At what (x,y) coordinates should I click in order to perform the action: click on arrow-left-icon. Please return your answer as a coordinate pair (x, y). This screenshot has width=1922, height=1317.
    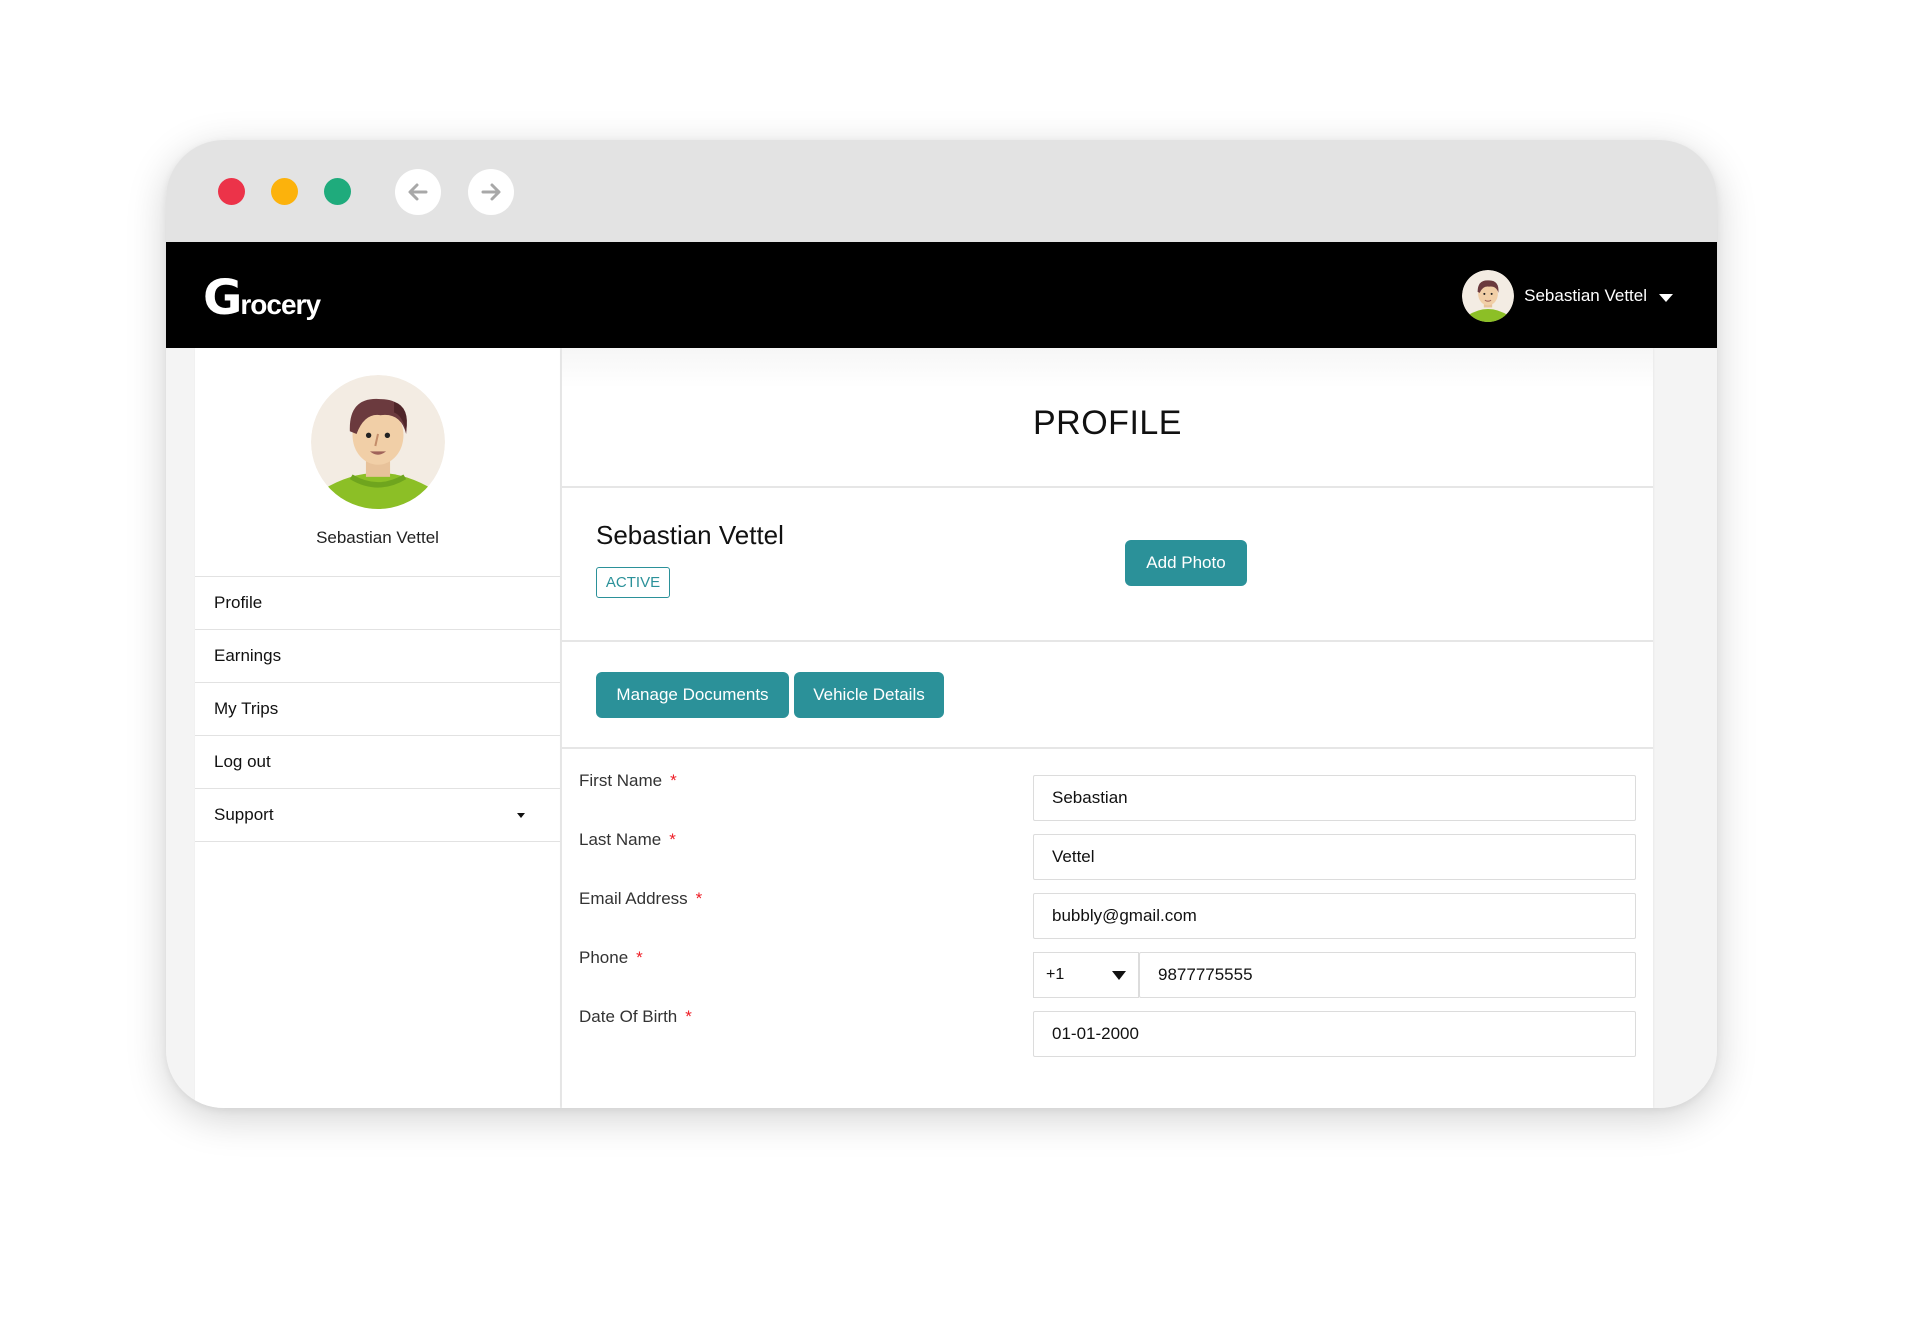
    Looking at the image, I should click on (418, 192).